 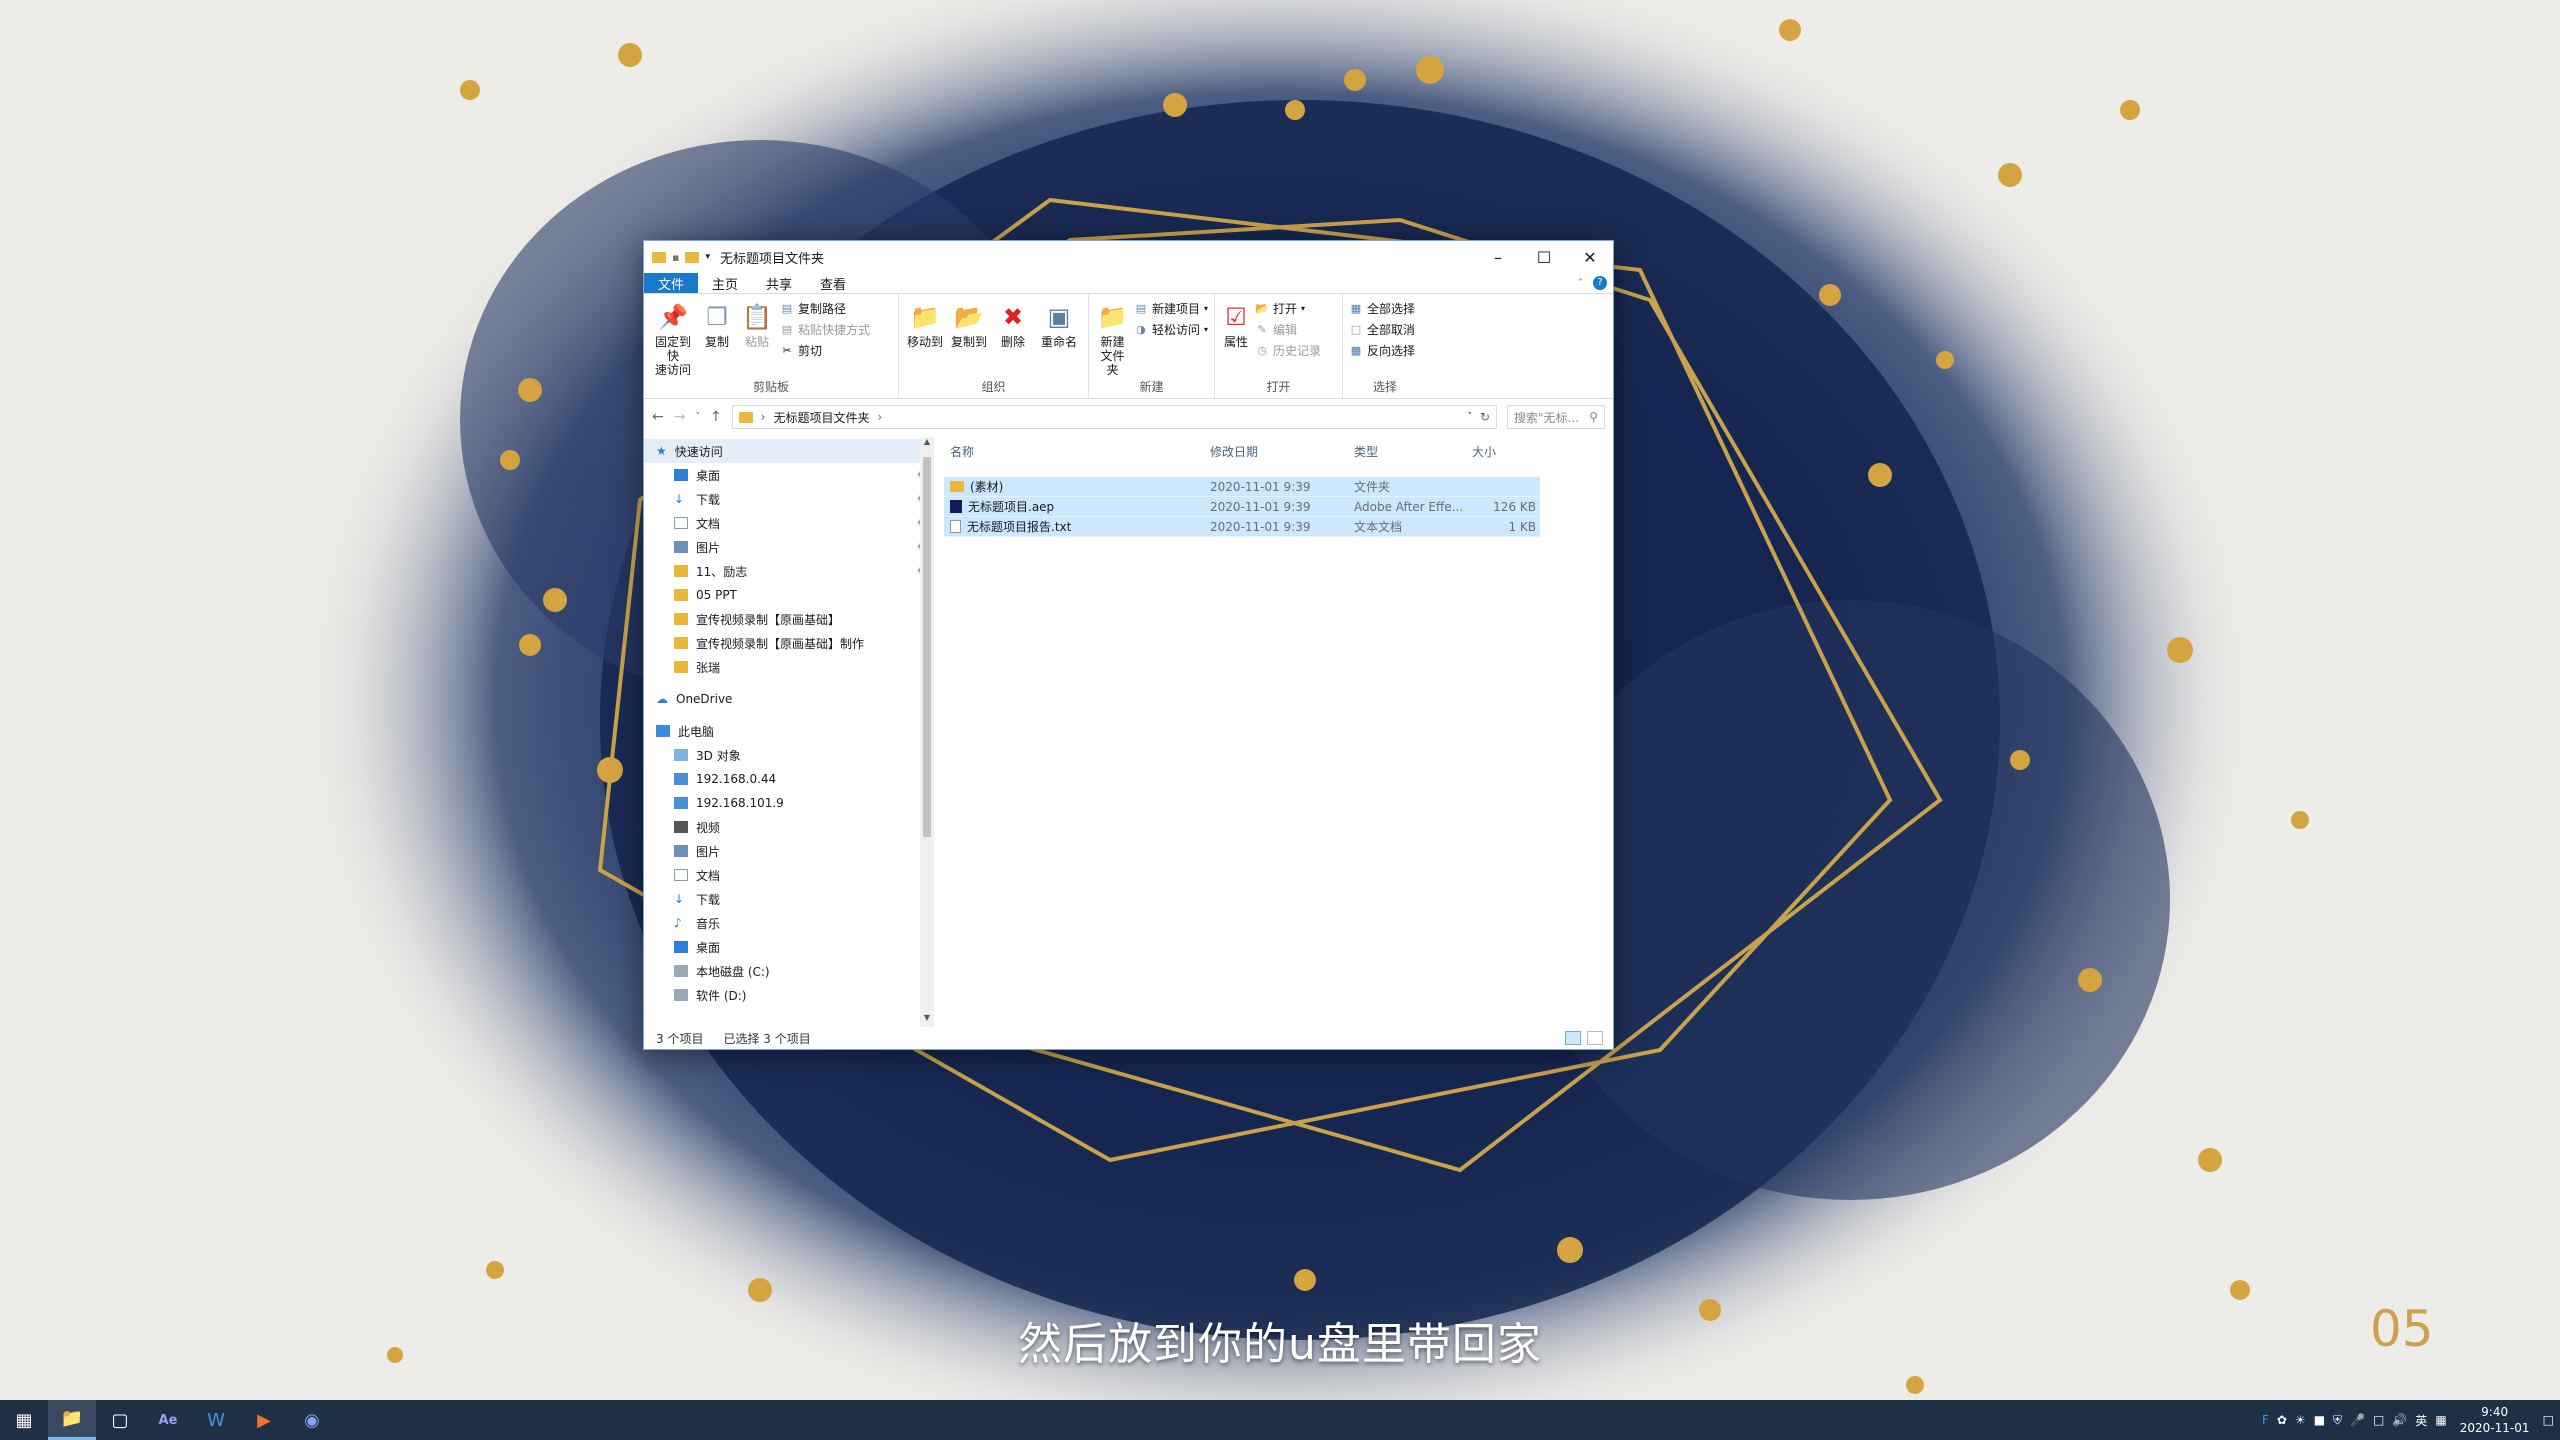 What do you see at coordinates (697, 417) in the screenshot?
I see `recent-locations-icon: ˅` at bounding box center [697, 417].